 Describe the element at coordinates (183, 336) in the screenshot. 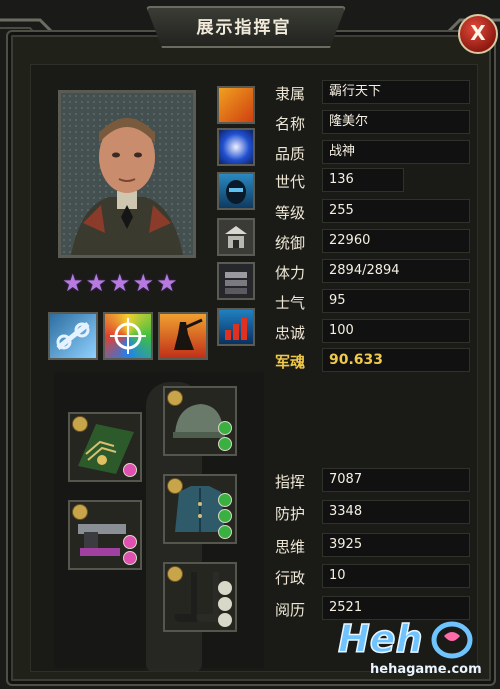

I see `soldier-skill-icon` at that location.